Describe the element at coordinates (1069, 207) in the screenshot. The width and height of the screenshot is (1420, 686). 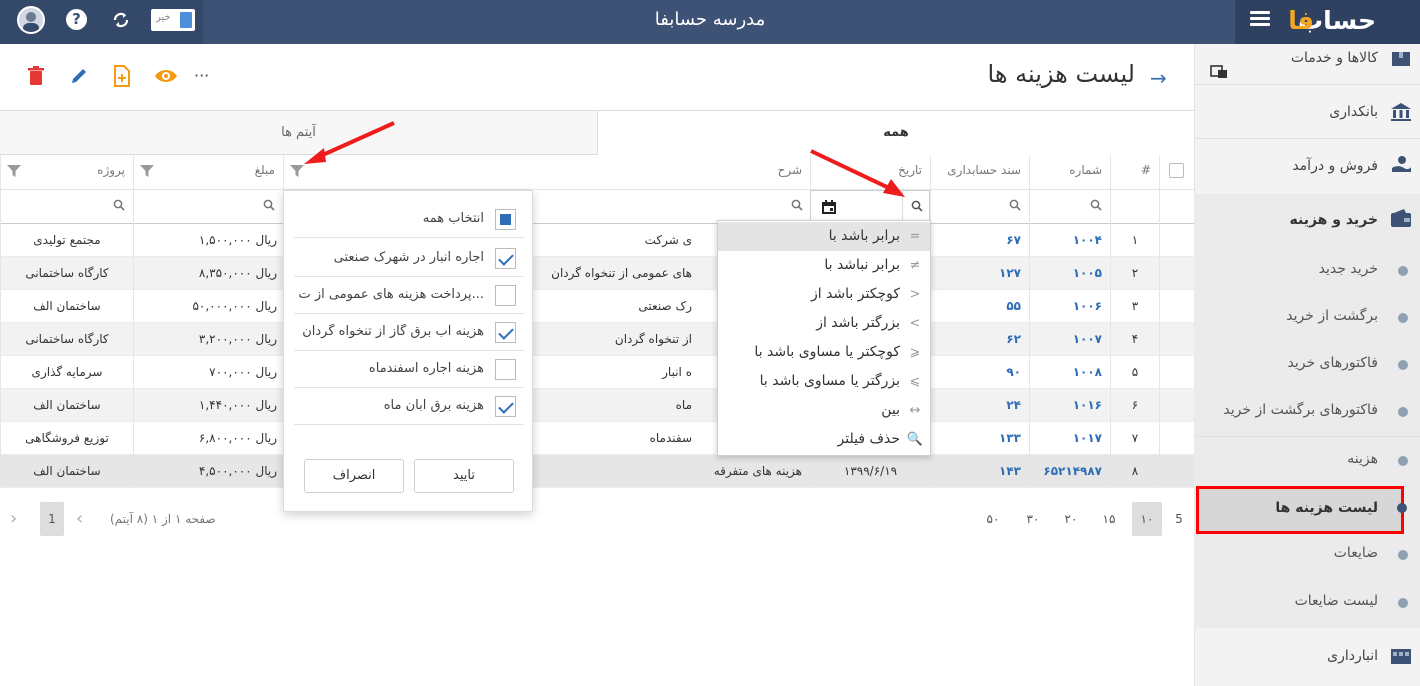
I see `filter-number-input` at that location.